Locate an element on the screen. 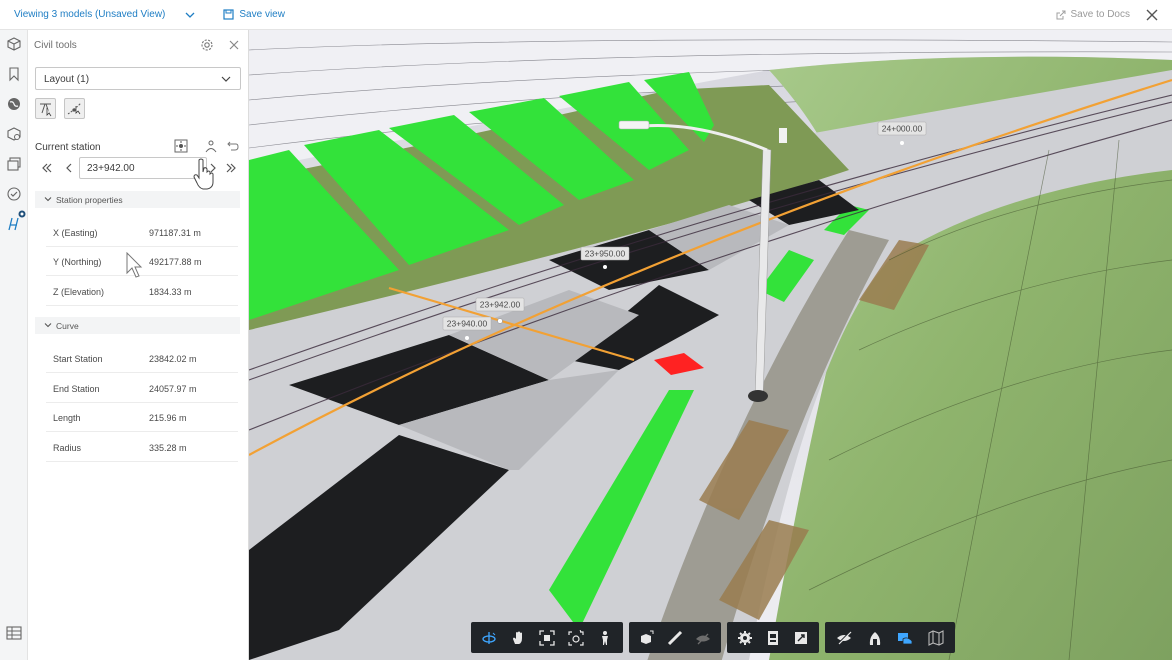 This screenshot has height=660, width=1172. navigation-toolbar is located at coordinates (547, 637).